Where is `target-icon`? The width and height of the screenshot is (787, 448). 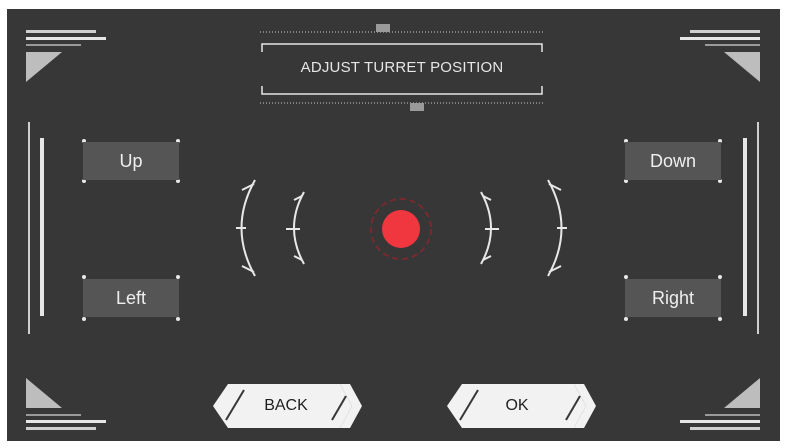
target-icon is located at coordinates (401, 229).